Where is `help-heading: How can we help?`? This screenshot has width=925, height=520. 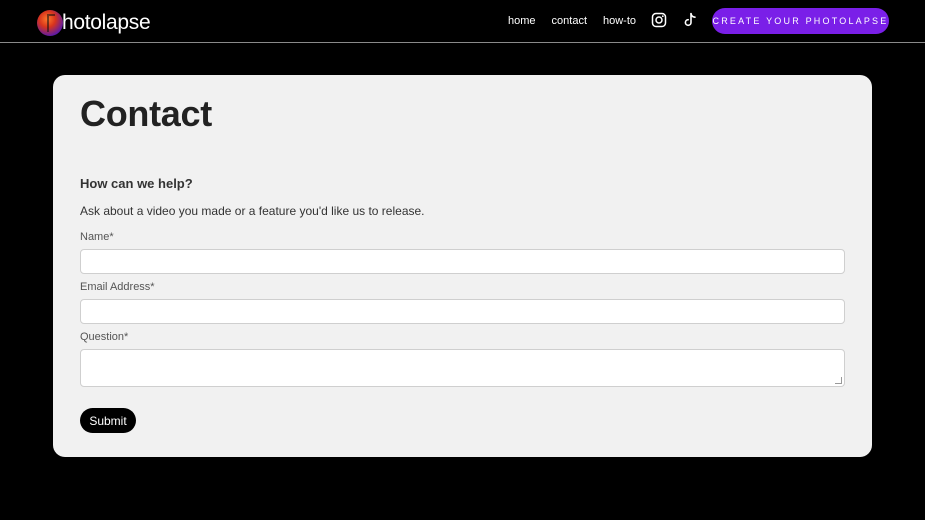 help-heading: How can we help? is located at coordinates (136, 183).